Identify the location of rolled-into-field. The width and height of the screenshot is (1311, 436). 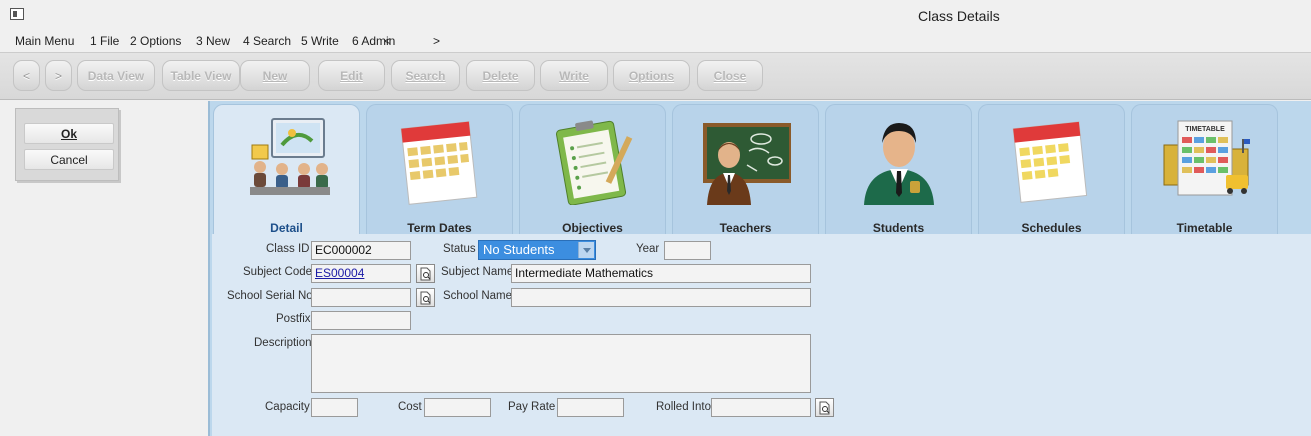
(761, 407).